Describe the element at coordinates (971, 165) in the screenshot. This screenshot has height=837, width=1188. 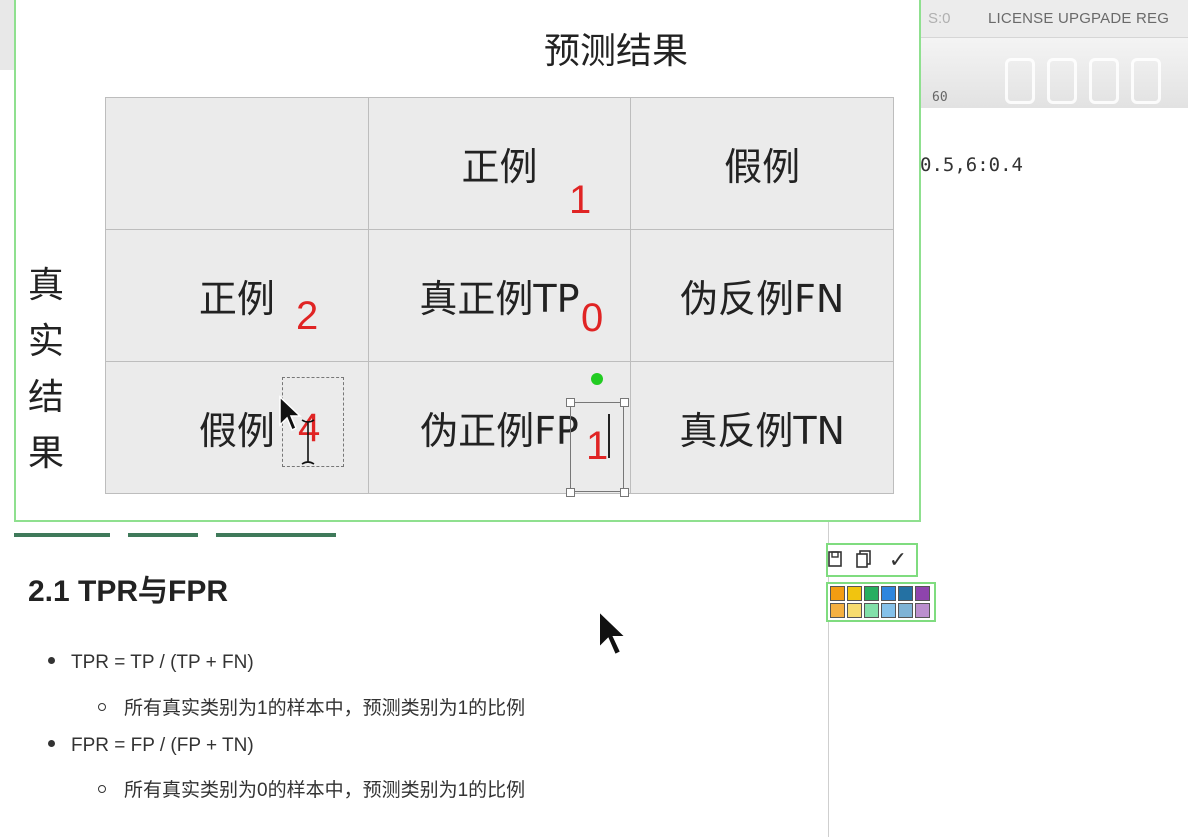
I see `code-text-line: 0.5,6:0.4` at that location.